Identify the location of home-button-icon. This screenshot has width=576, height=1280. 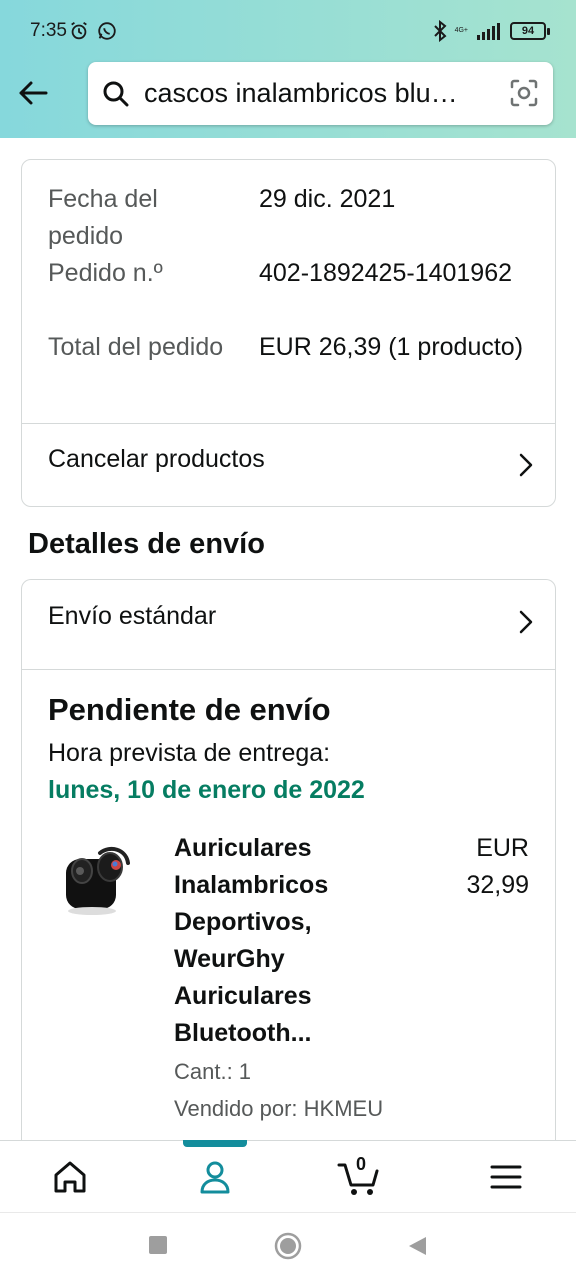
(288, 1246).